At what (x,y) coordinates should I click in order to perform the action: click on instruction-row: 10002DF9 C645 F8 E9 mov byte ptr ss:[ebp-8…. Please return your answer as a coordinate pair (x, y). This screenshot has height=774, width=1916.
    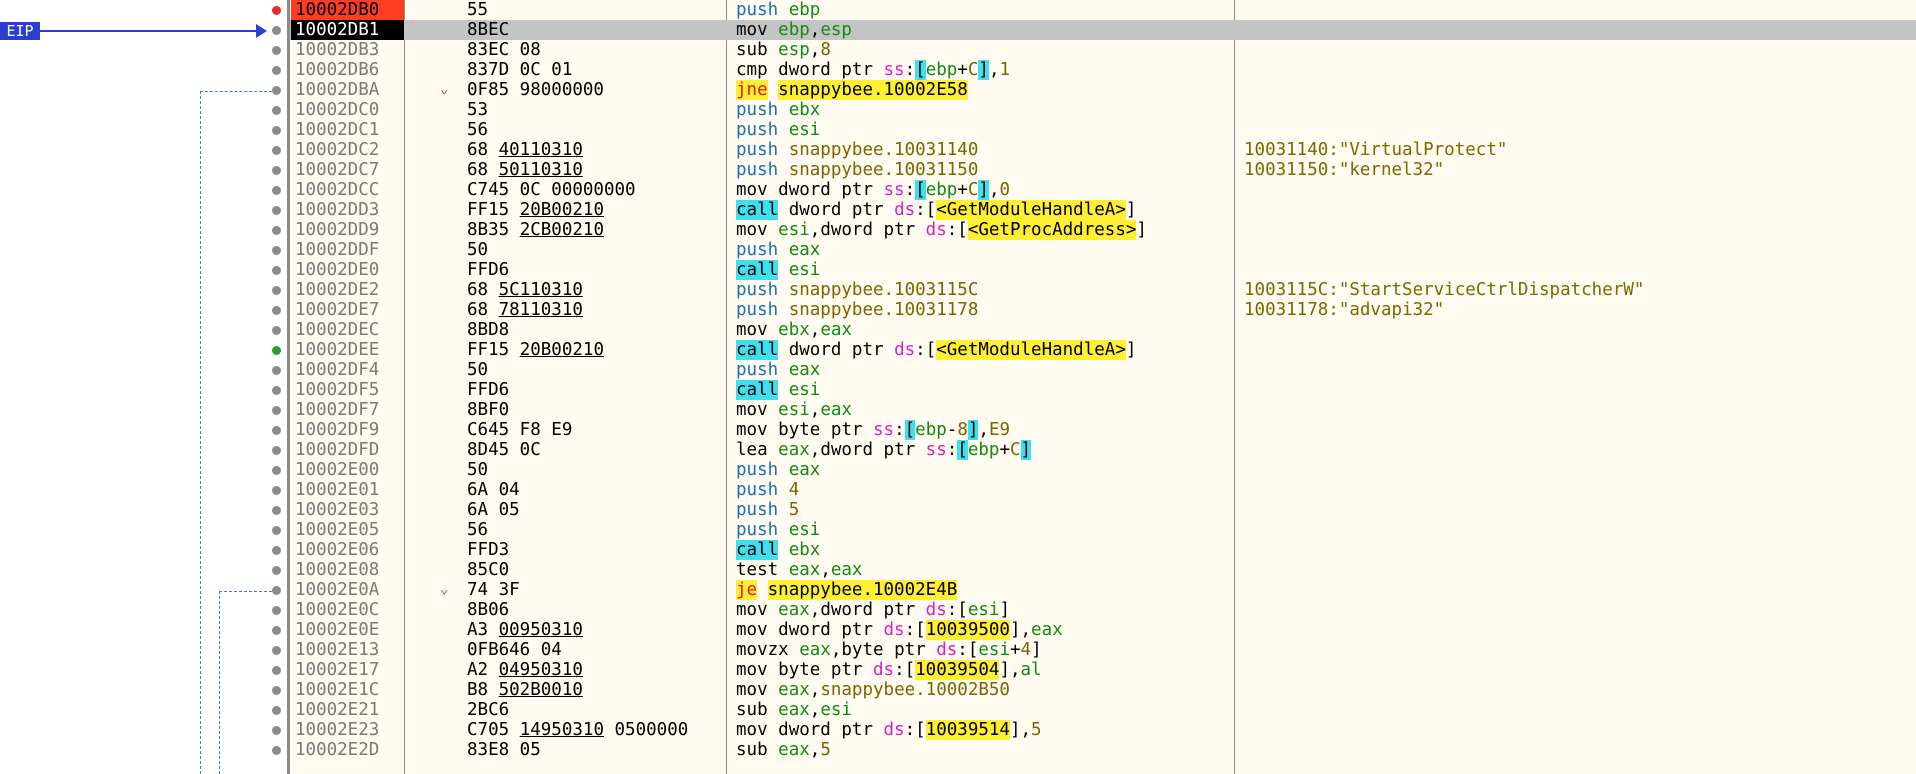
    Looking at the image, I should click on (1103, 430).